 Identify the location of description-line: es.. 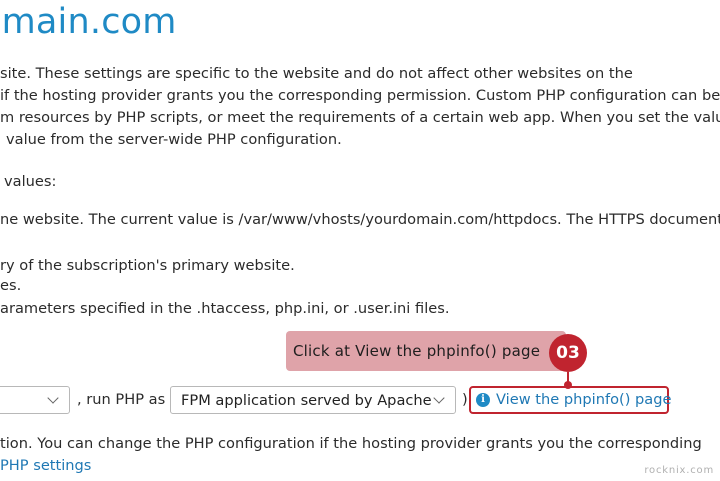
(11, 285).